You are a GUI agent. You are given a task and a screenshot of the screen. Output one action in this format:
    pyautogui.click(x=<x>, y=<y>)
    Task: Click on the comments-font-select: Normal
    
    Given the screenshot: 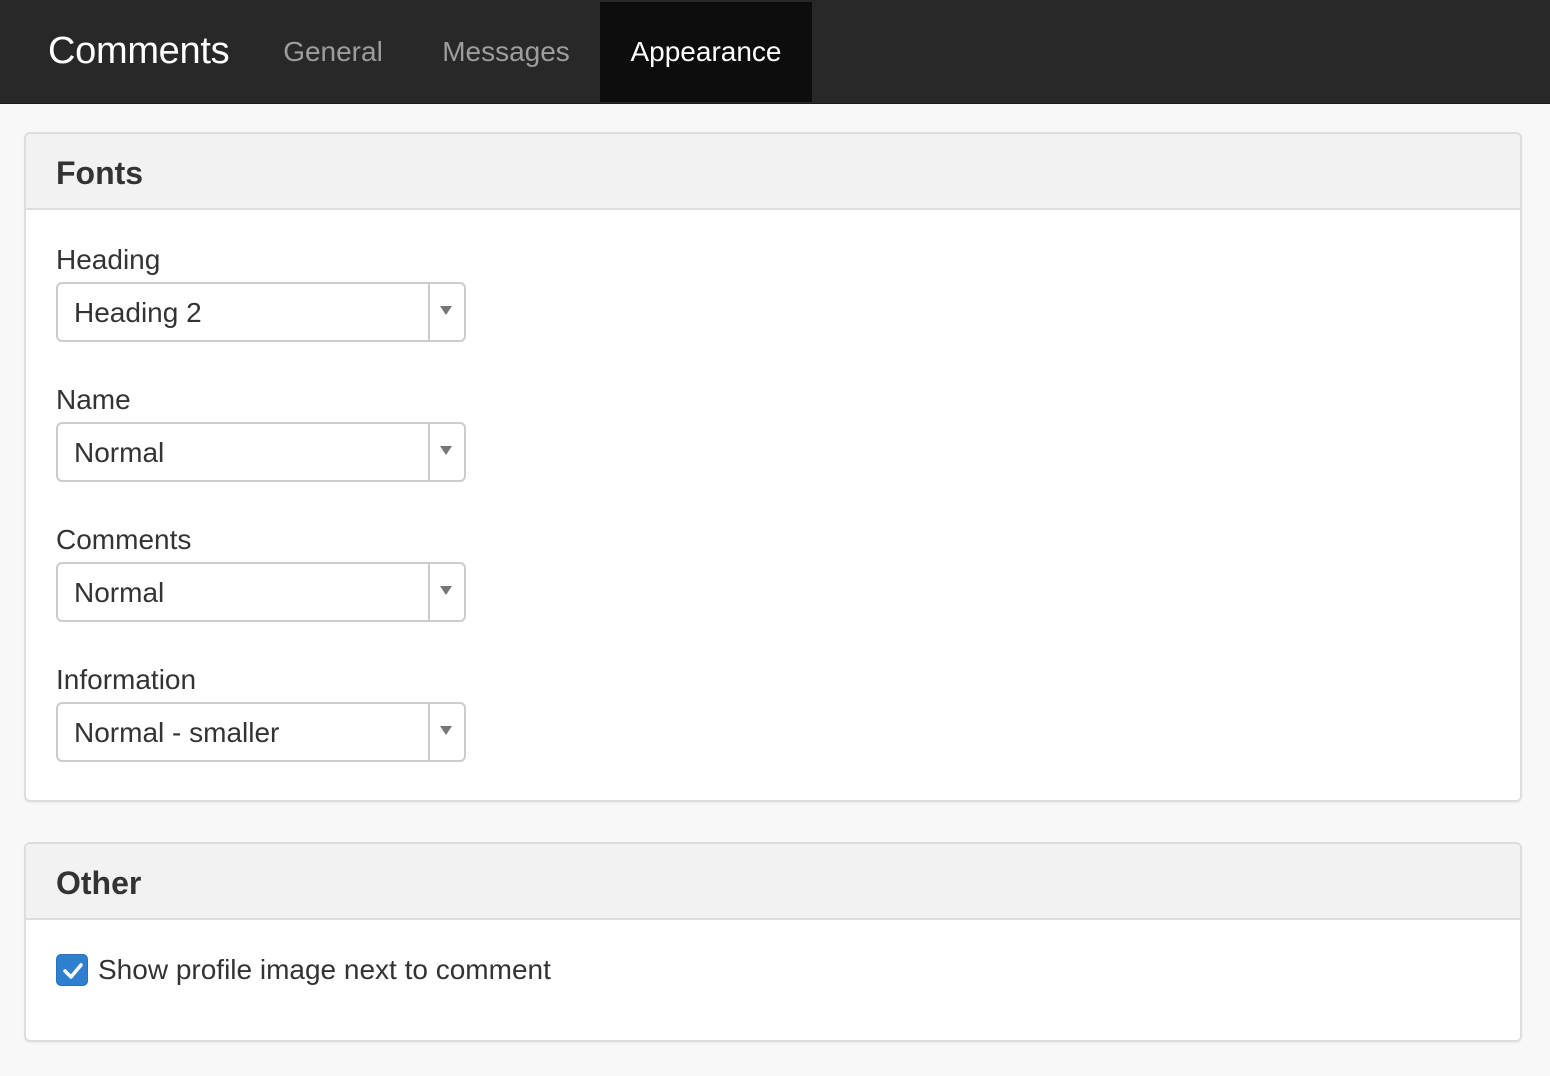 What is the action you would take?
    pyautogui.click(x=261, y=592)
    